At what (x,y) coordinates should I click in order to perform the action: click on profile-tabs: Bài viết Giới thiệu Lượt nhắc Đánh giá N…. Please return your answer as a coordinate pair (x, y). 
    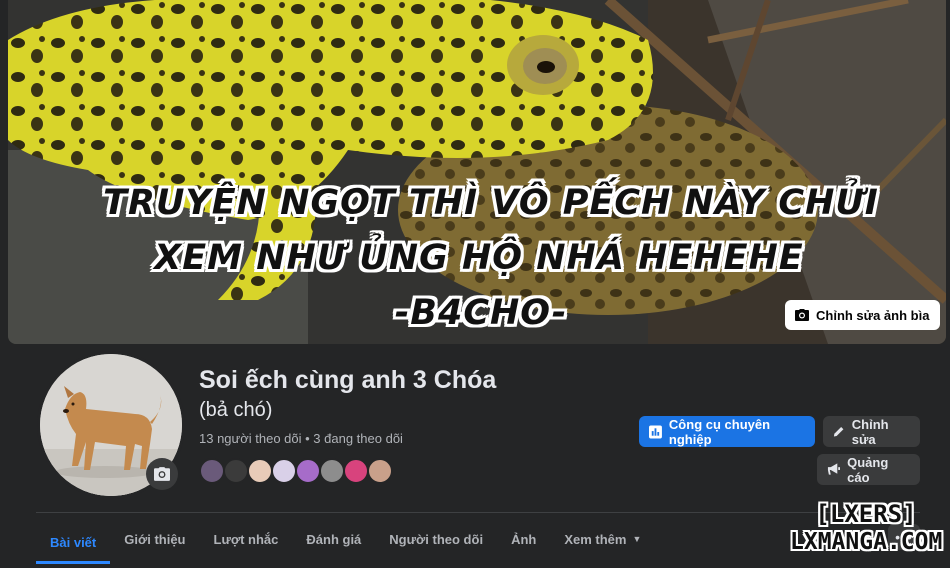
    Looking at the image, I should click on (345, 542).